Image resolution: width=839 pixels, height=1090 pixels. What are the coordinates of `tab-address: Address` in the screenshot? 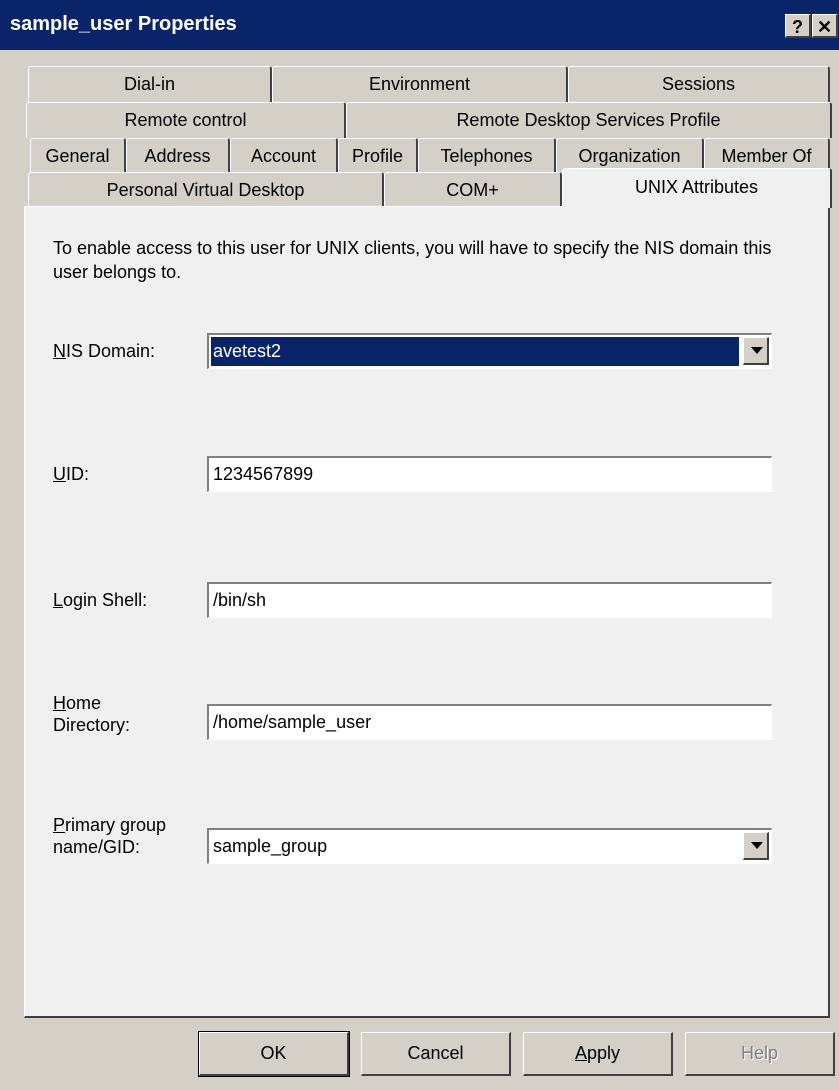 It's located at (178, 156).